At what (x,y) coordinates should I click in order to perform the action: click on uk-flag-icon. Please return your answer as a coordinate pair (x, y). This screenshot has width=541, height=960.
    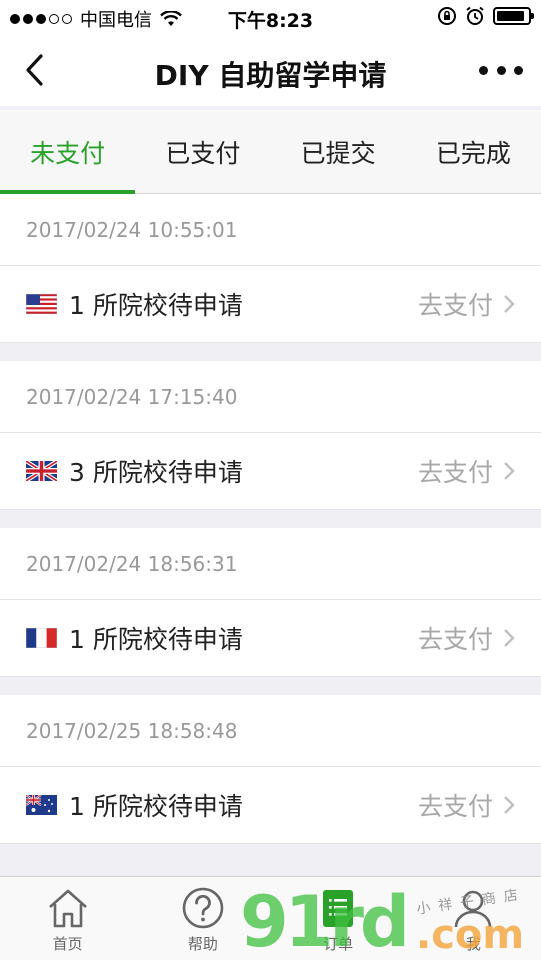
    Looking at the image, I should click on (41, 471).